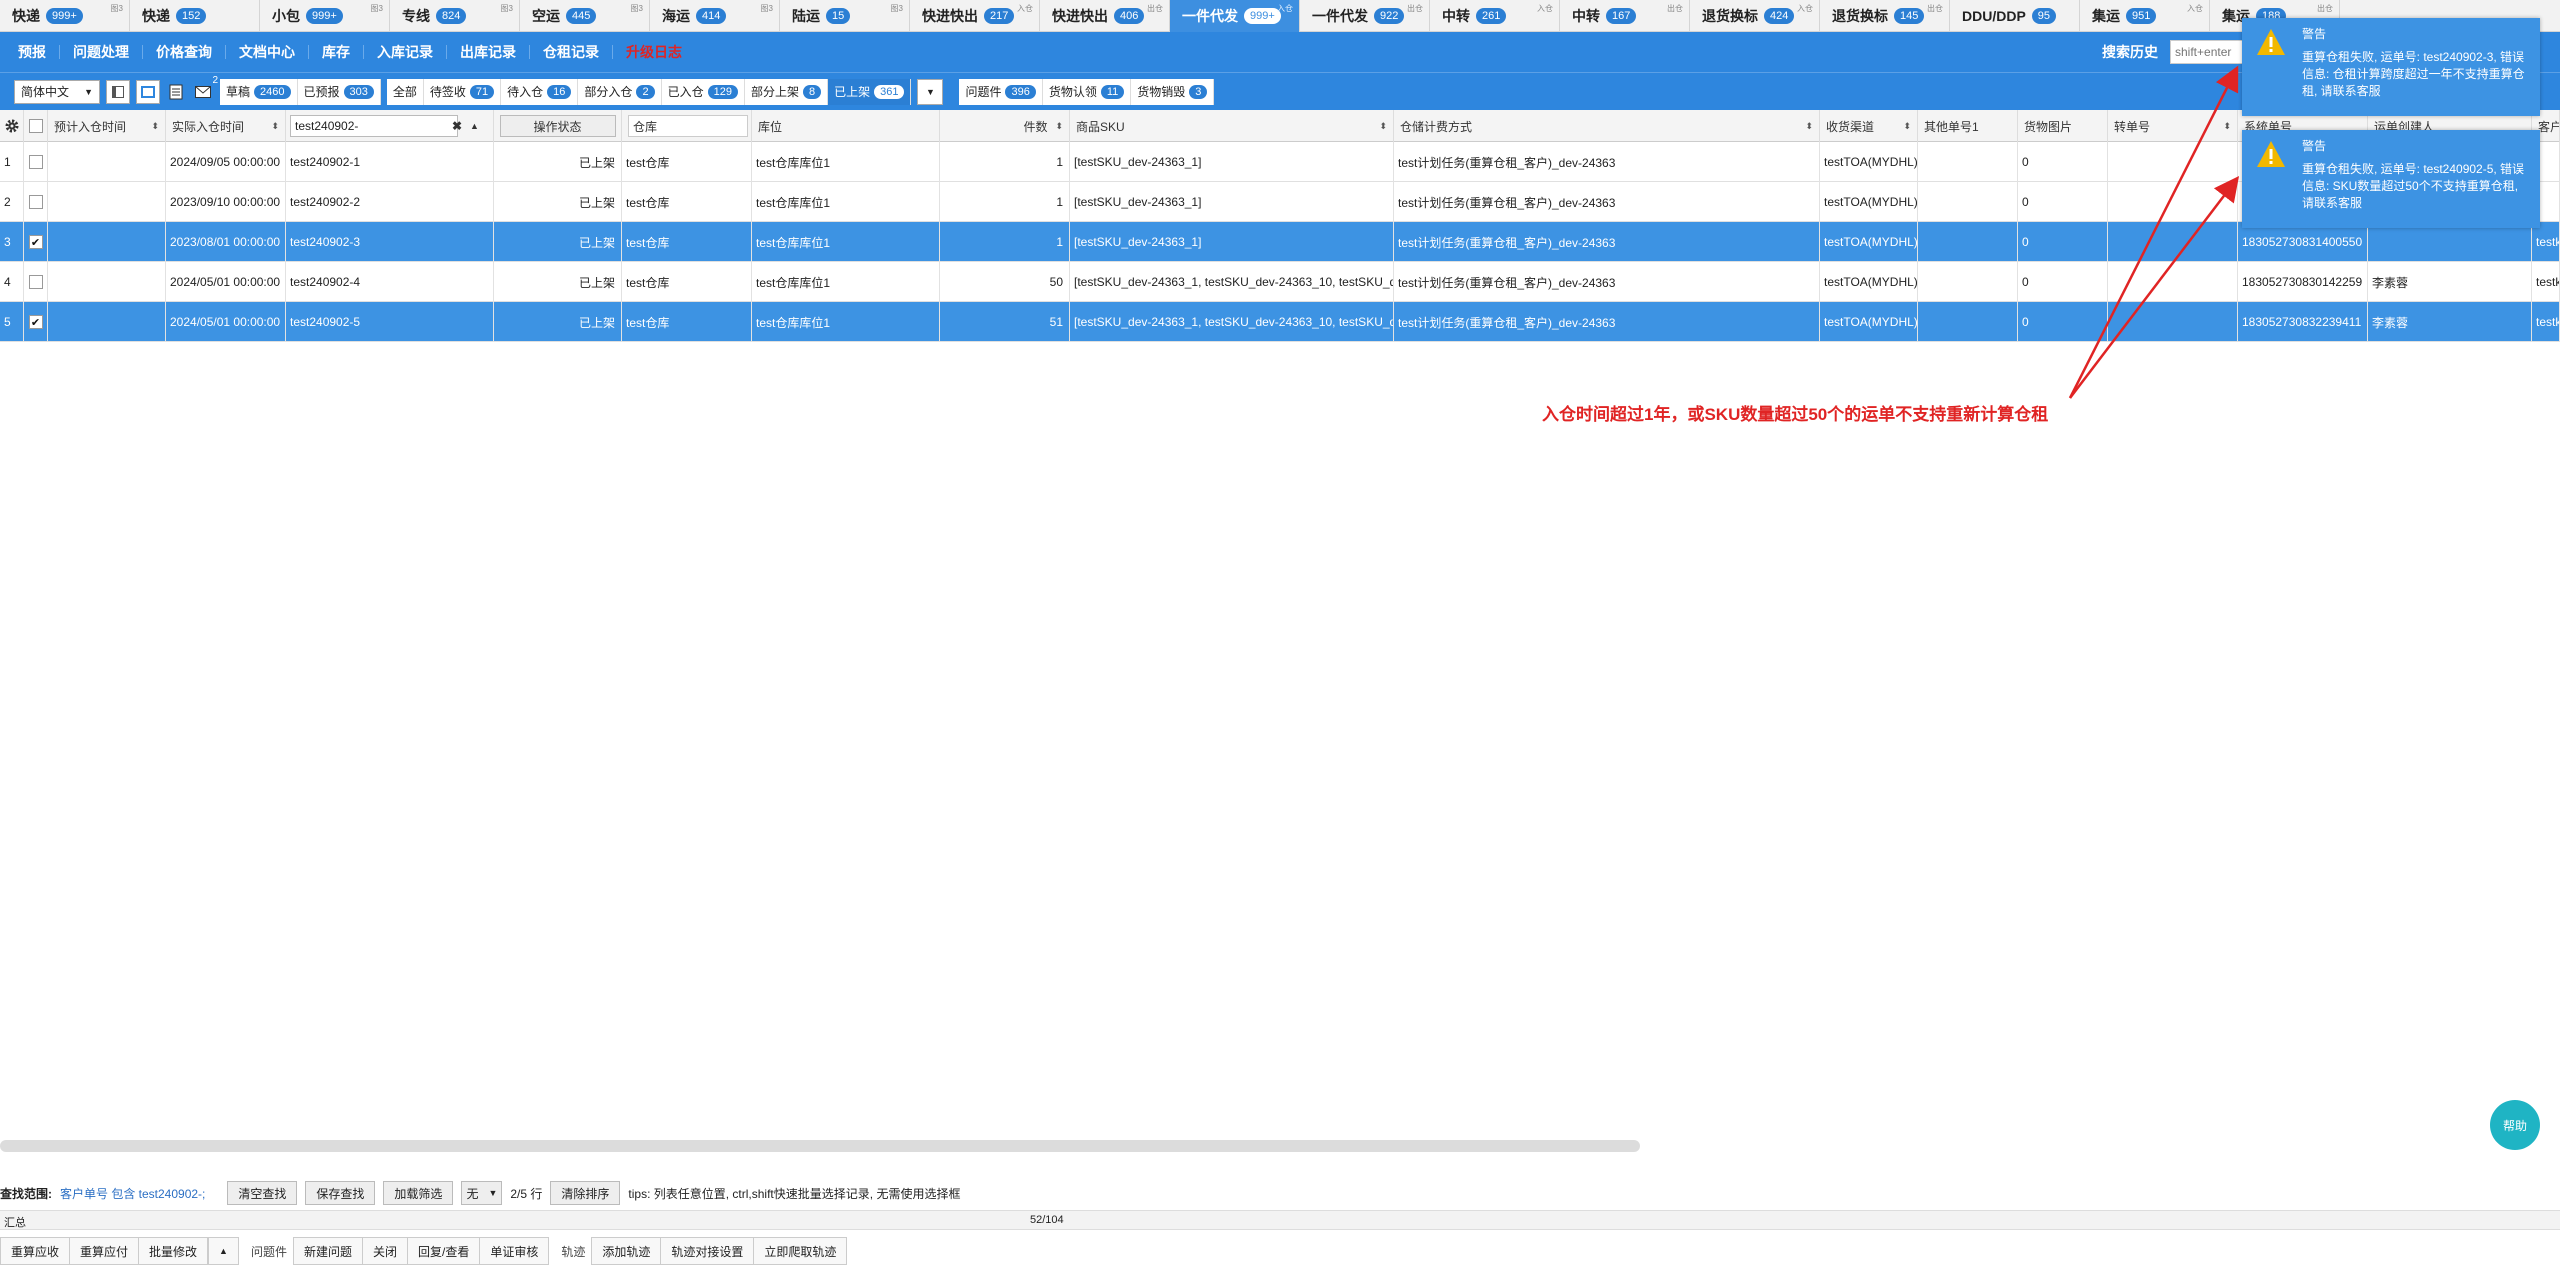  Describe the element at coordinates (36, 1251) in the screenshot. I see `bottom-action-button: 重算应收` at that location.